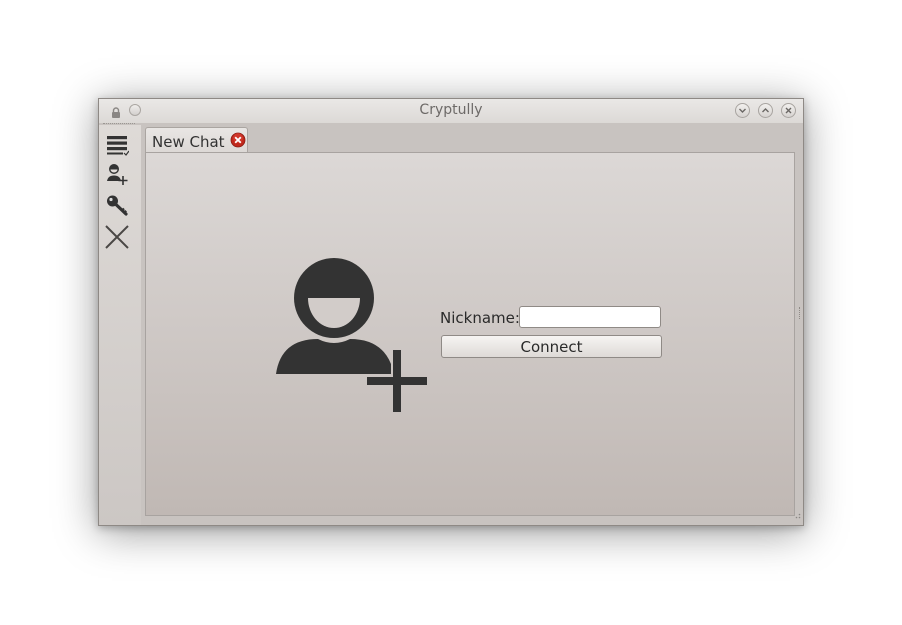 The height and width of the screenshot is (625, 902). Describe the element at coordinates (353, 335) in the screenshot. I see `add-user-large-icon` at that location.